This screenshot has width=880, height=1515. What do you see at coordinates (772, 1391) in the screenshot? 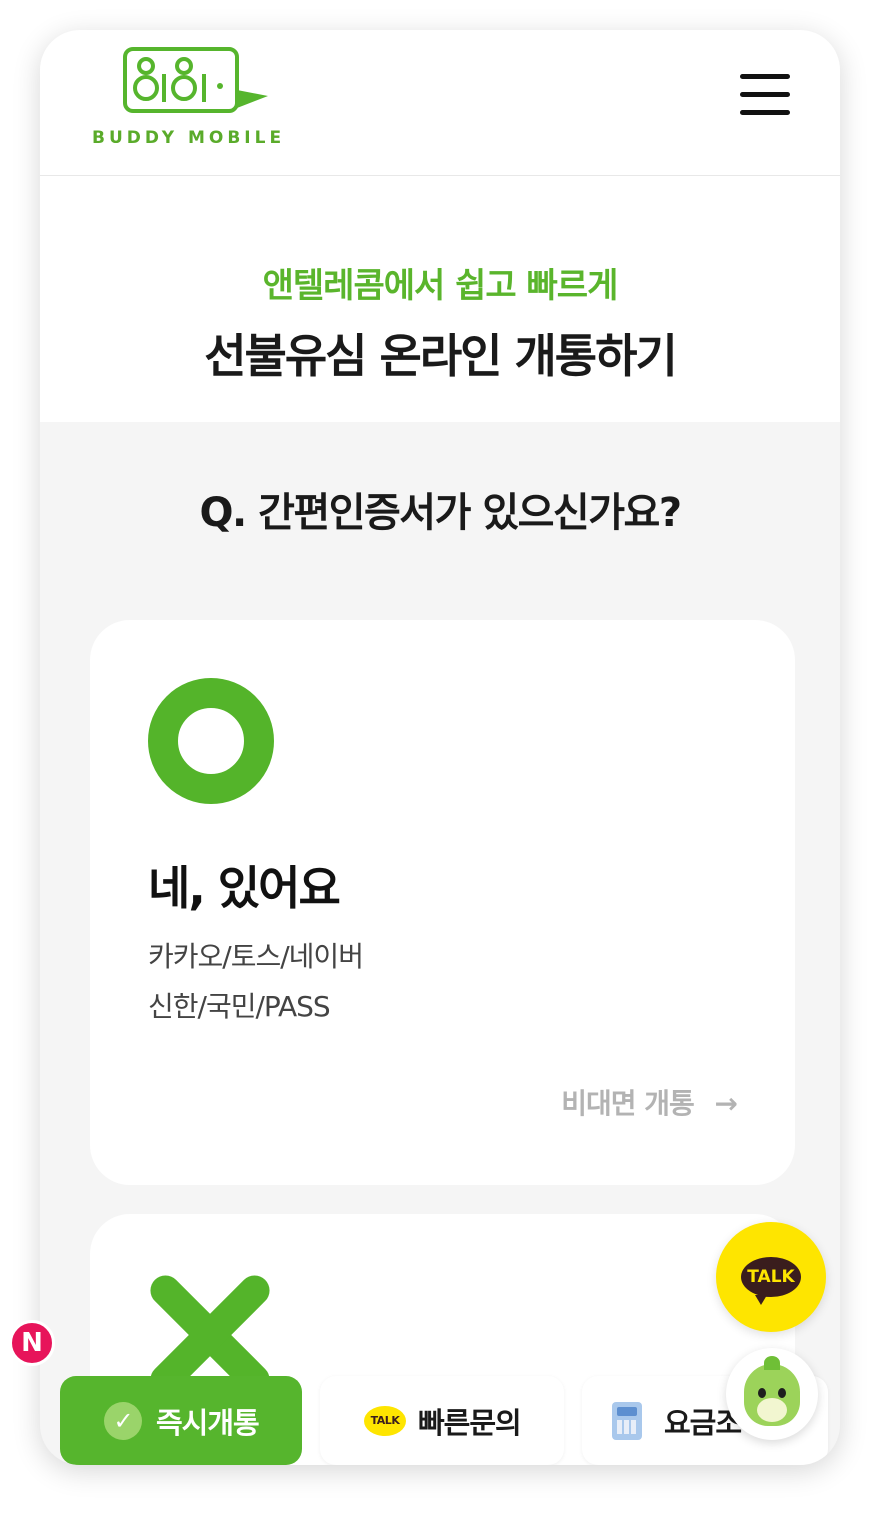
I see `mascot-icon` at bounding box center [772, 1391].